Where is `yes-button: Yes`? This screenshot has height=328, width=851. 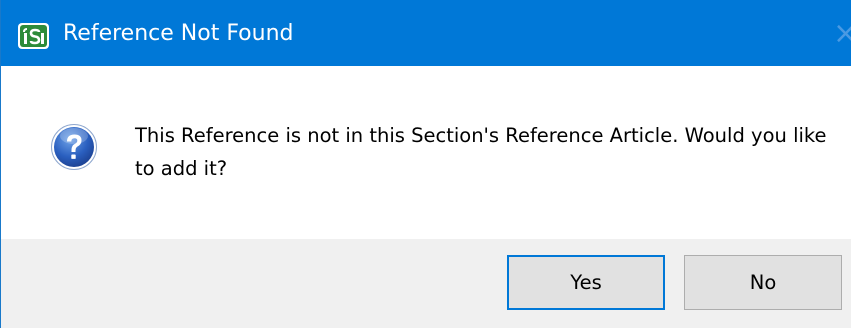 yes-button: Yes is located at coordinates (586, 282).